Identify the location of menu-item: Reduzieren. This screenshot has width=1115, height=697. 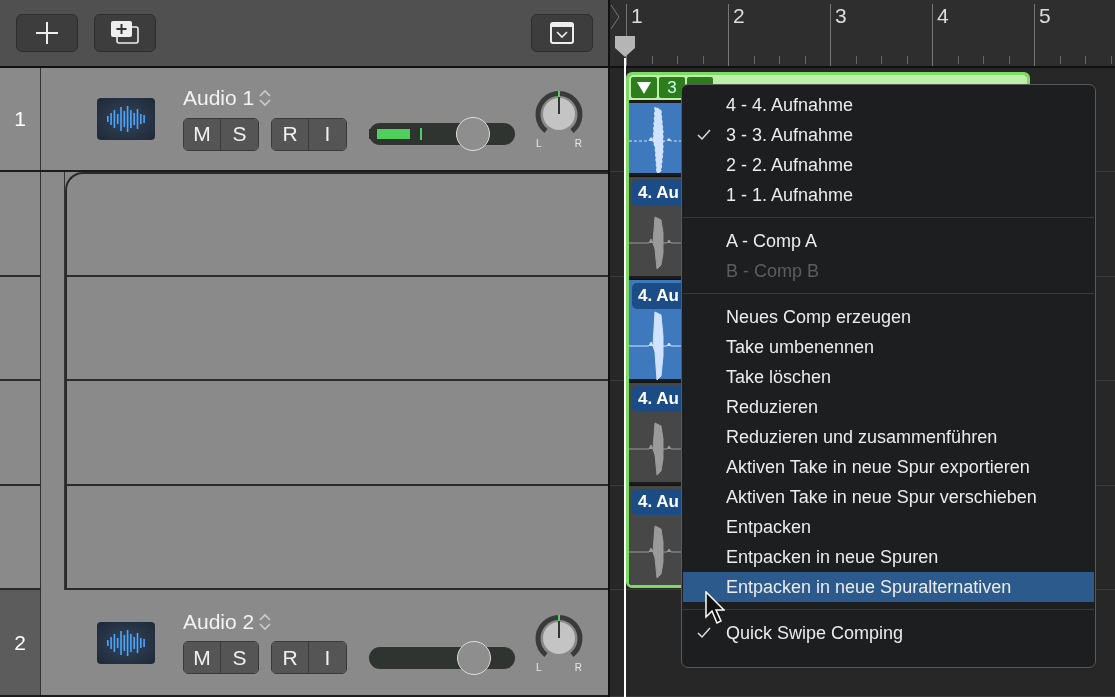
(888, 407).